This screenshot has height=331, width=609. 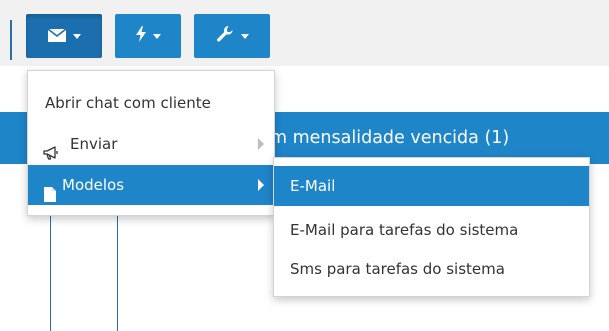 I want to click on toolbar-divider, so click(x=11, y=40).